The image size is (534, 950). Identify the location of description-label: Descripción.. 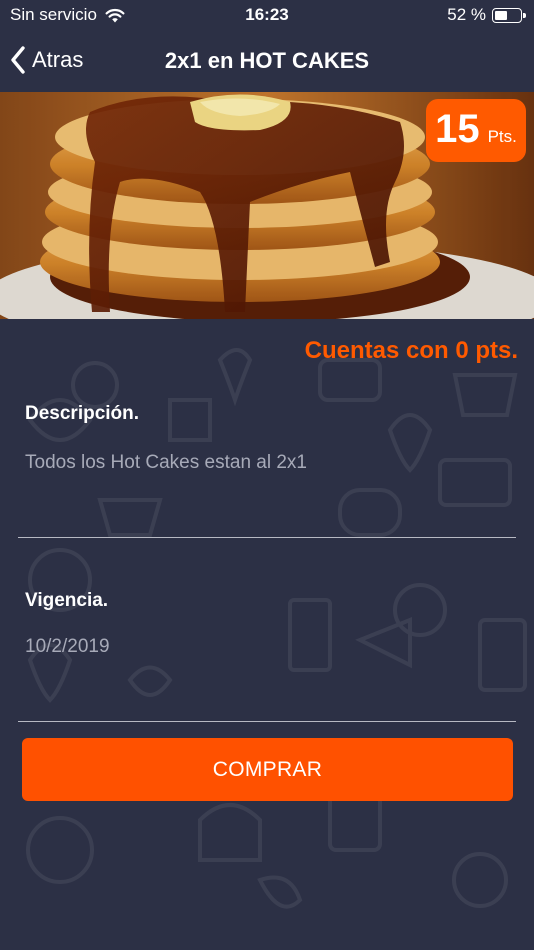
(82, 413).